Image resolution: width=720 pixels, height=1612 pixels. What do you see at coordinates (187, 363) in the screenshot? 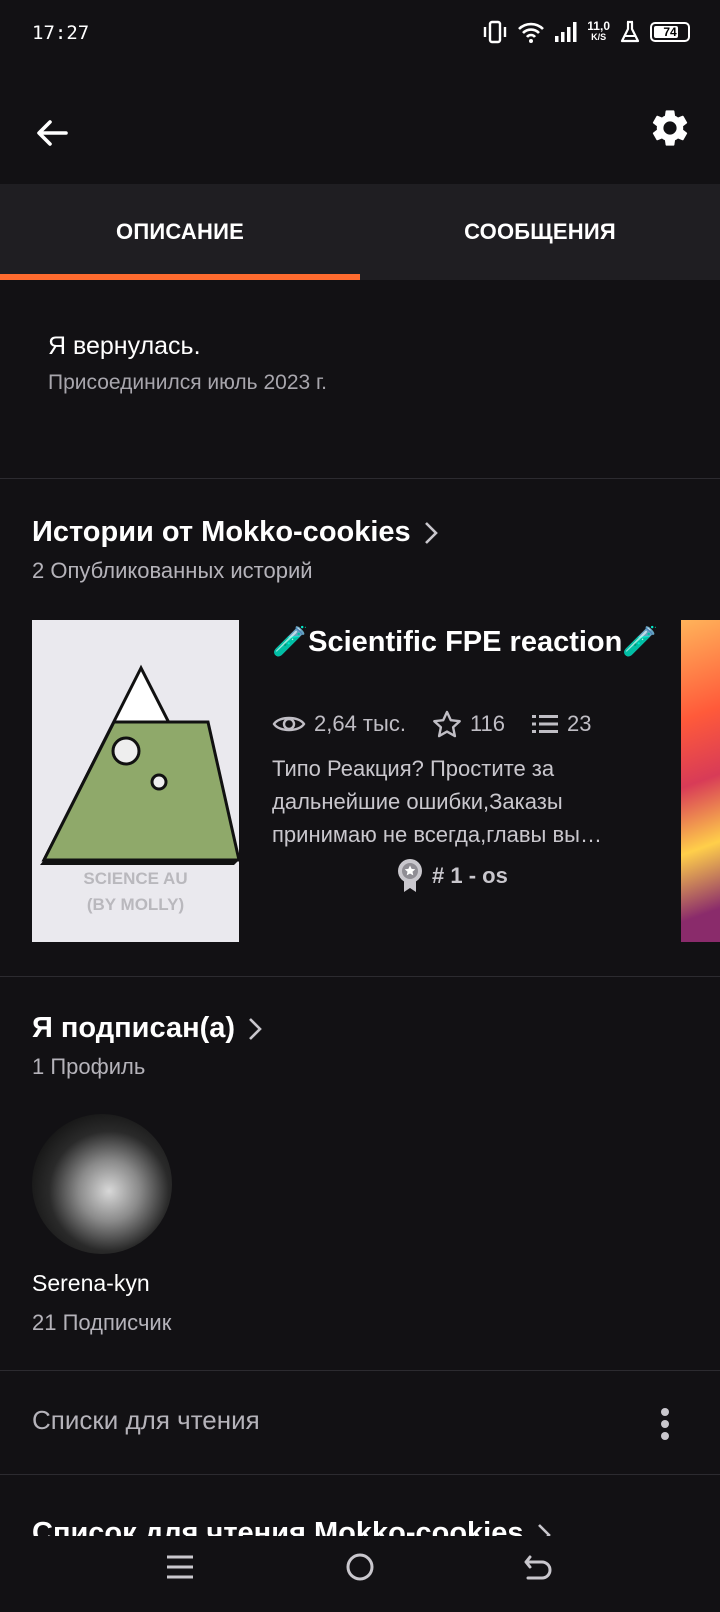
I see `profile-about: Я вернулась. Присоединился июль 2023 г.` at bounding box center [187, 363].